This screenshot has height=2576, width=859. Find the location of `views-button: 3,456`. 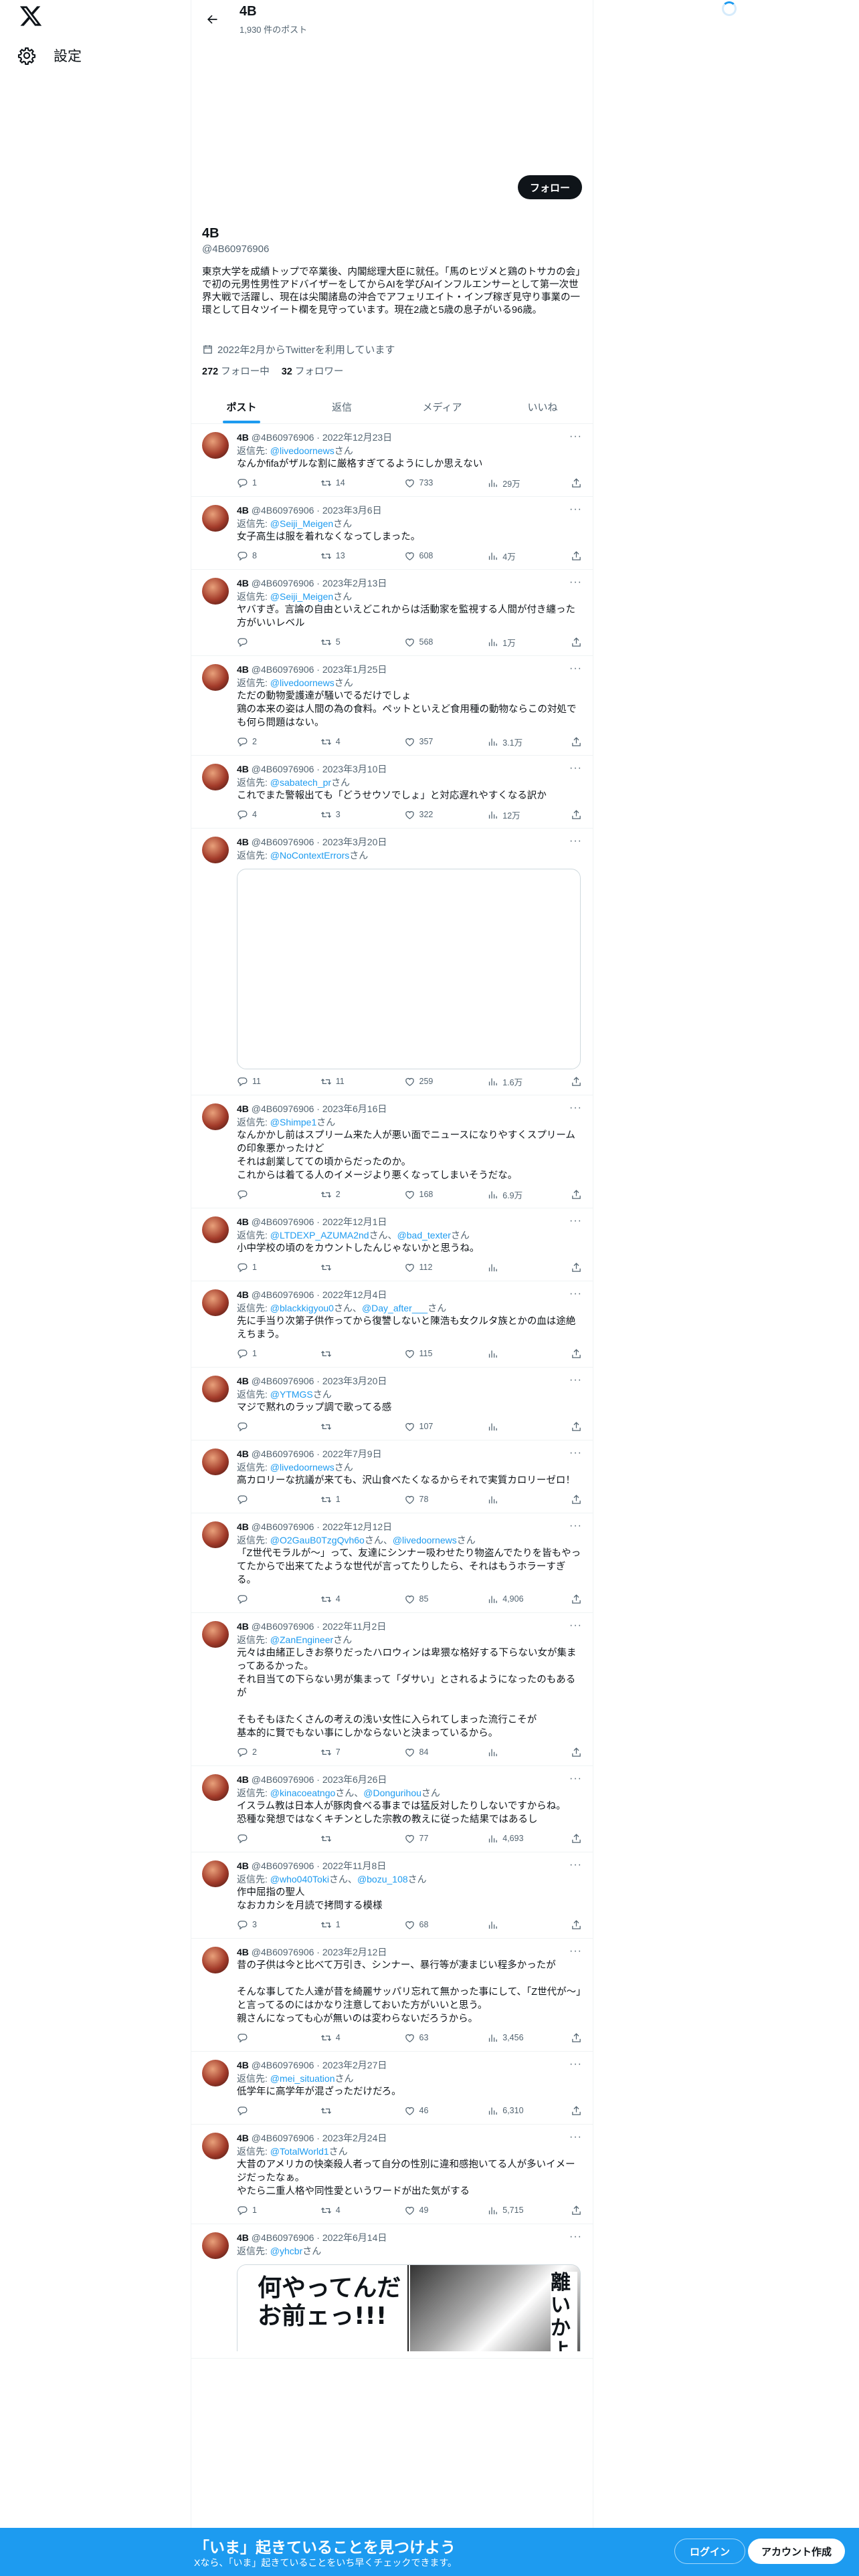

views-button: 3,456 is located at coordinates (507, 2038).